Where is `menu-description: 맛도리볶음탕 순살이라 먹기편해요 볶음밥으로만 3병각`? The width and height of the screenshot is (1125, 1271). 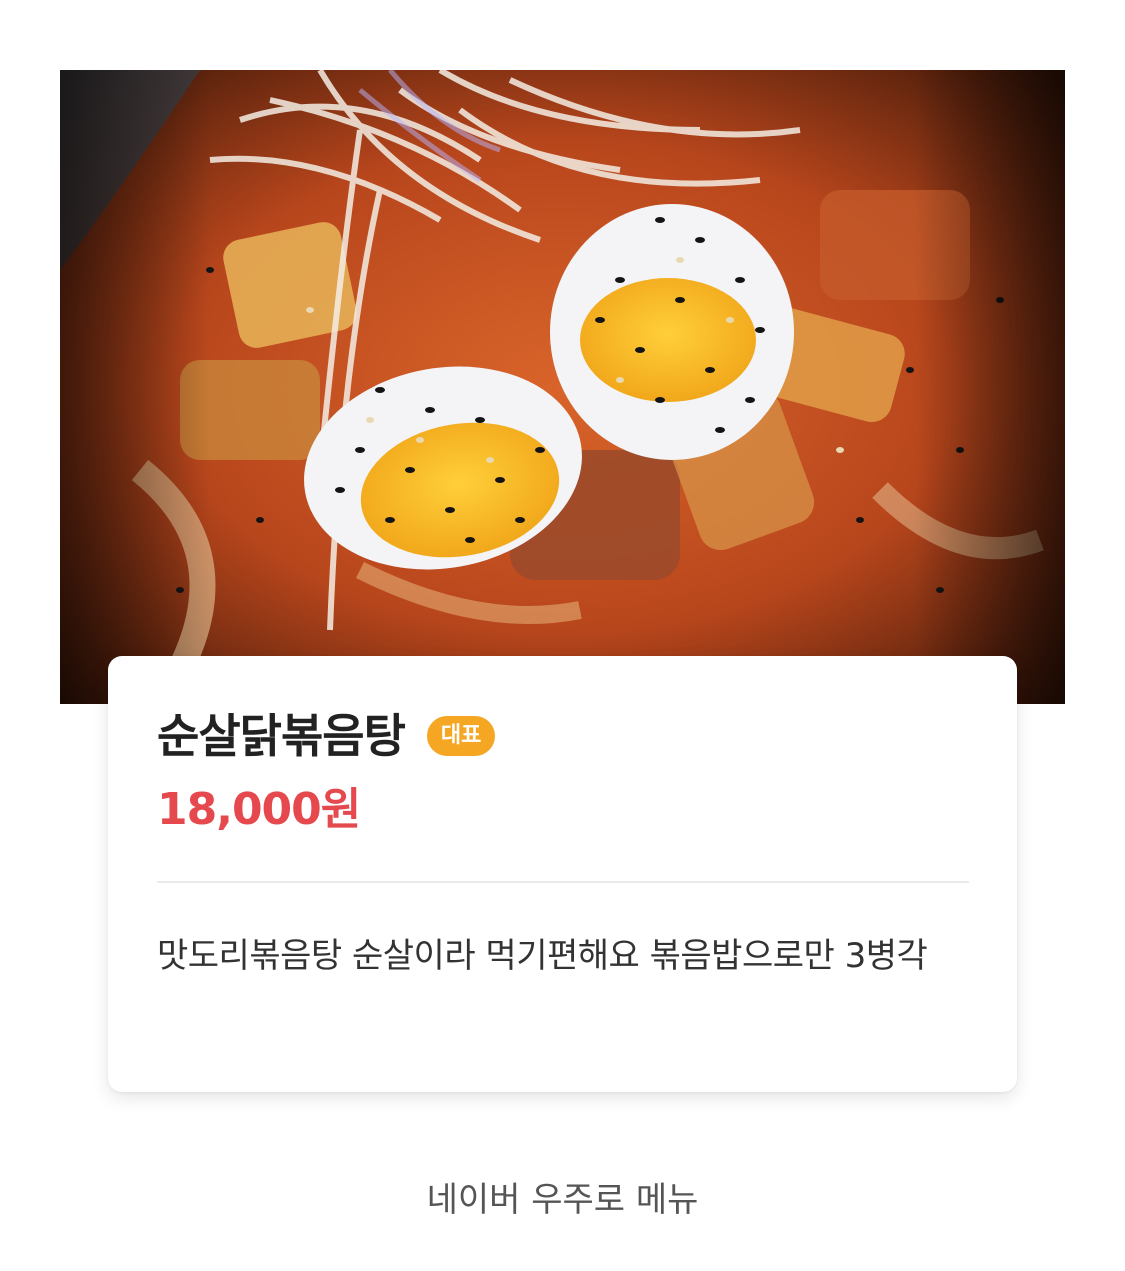 menu-description: 맛도리볶음탕 순살이라 먹기편해요 볶음밥으로만 3병각 is located at coordinates (542, 956).